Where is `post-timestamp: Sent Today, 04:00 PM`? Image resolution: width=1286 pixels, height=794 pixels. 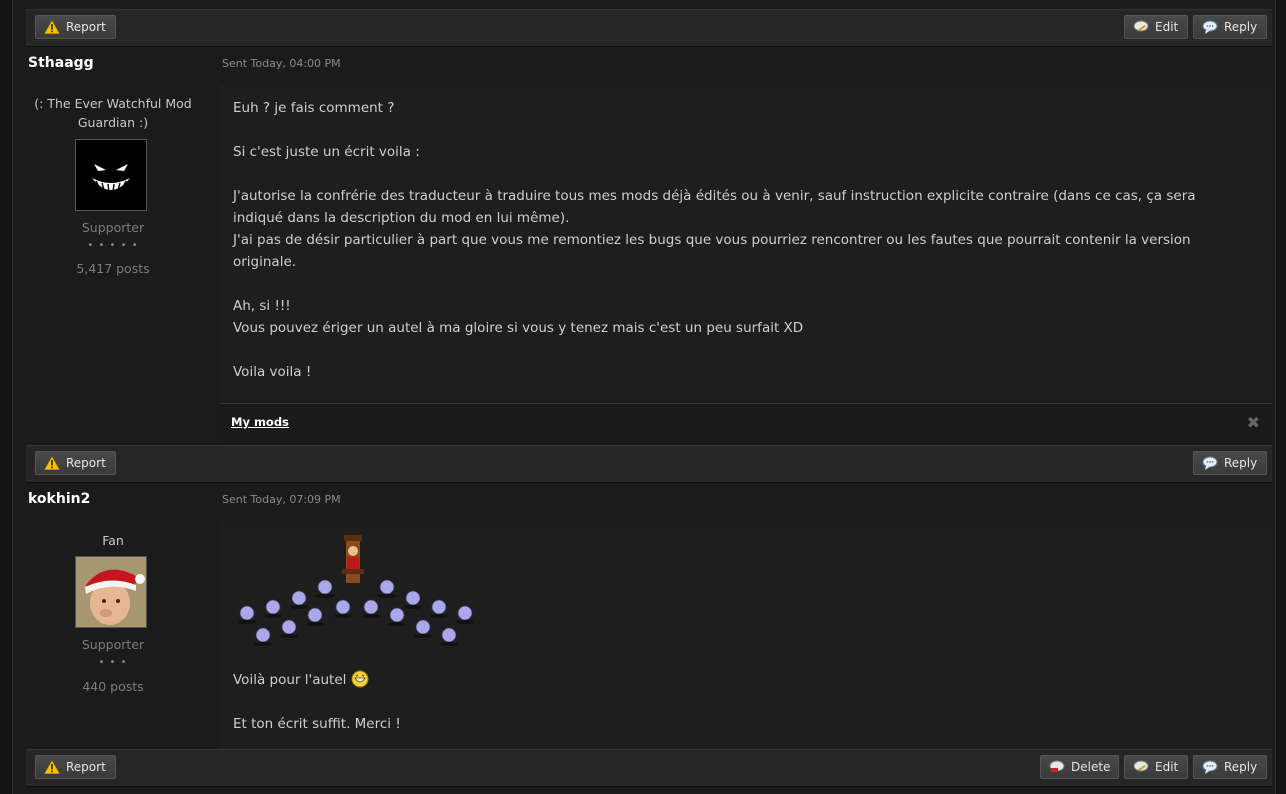 post-timestamp: Sent Today, 04:00 PM is located at coordinates (281, 63).